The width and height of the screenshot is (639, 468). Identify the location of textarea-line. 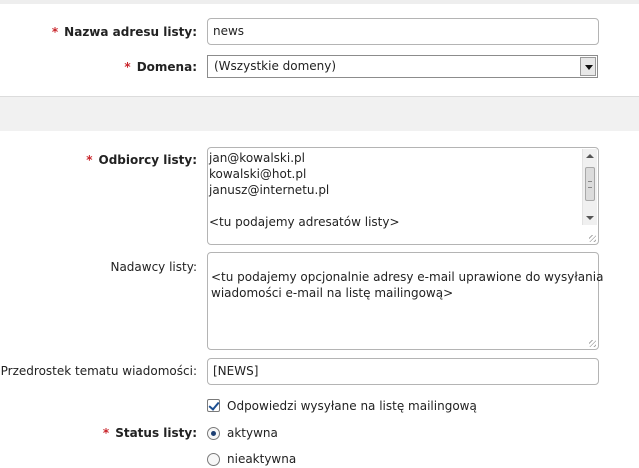
(393, 206).